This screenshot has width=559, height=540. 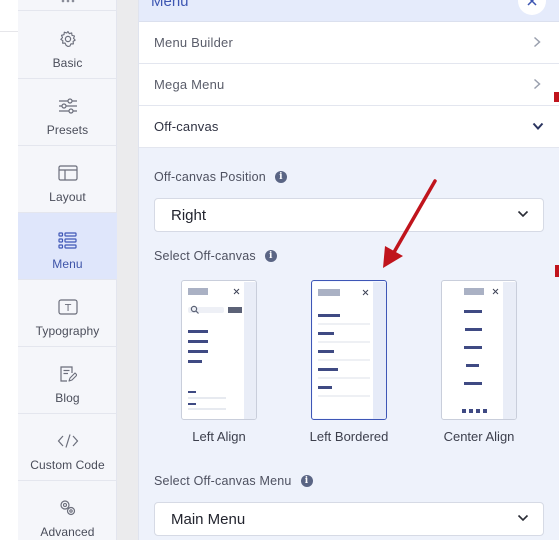 What do you see at coordinates (68, 240) in the screenshot?
I see `menu-list-icon` at bounding box center [68, 240].